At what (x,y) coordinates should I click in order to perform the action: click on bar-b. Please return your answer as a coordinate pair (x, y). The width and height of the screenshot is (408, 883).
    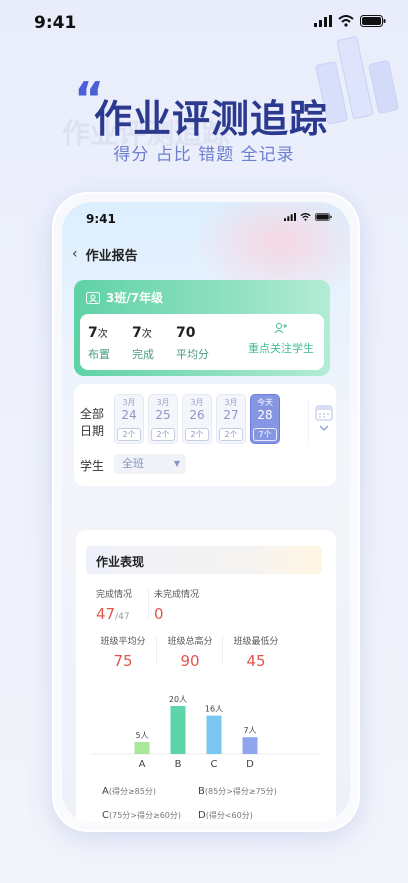
    Looking at the image, I should click on (178, 730).